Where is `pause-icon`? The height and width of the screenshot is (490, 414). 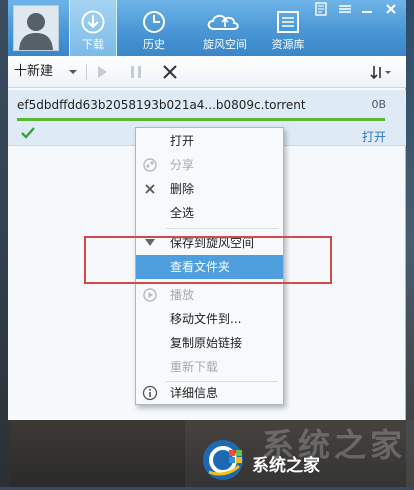 pause-icon is located at coordinates (136, 72).